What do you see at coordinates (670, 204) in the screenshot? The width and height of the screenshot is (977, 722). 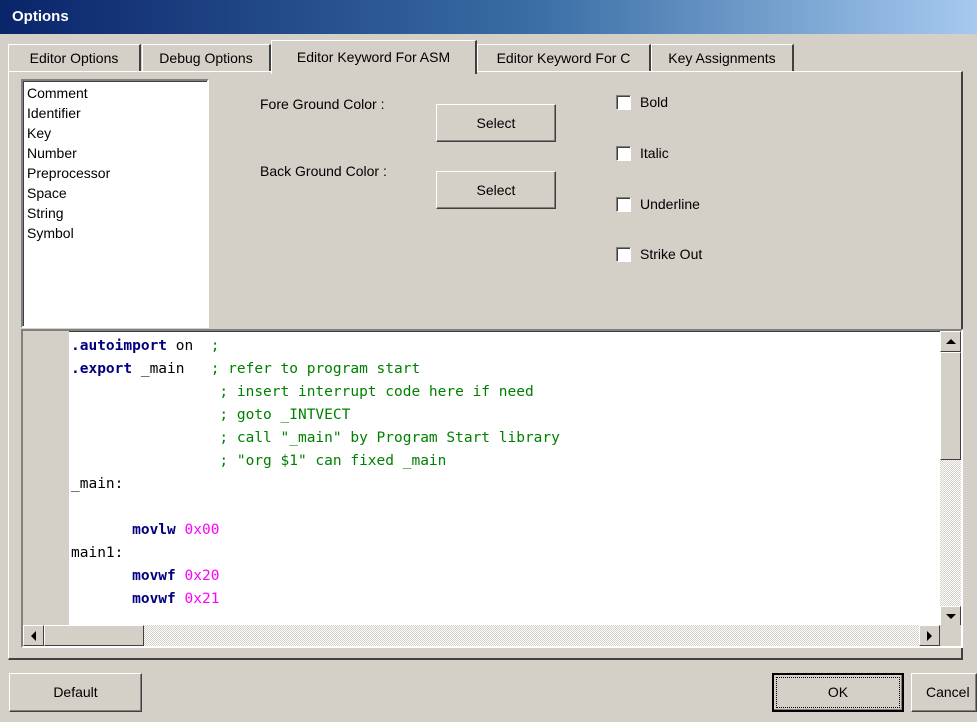 I see `underline-label: Underline` at bounding box center [670, 204].